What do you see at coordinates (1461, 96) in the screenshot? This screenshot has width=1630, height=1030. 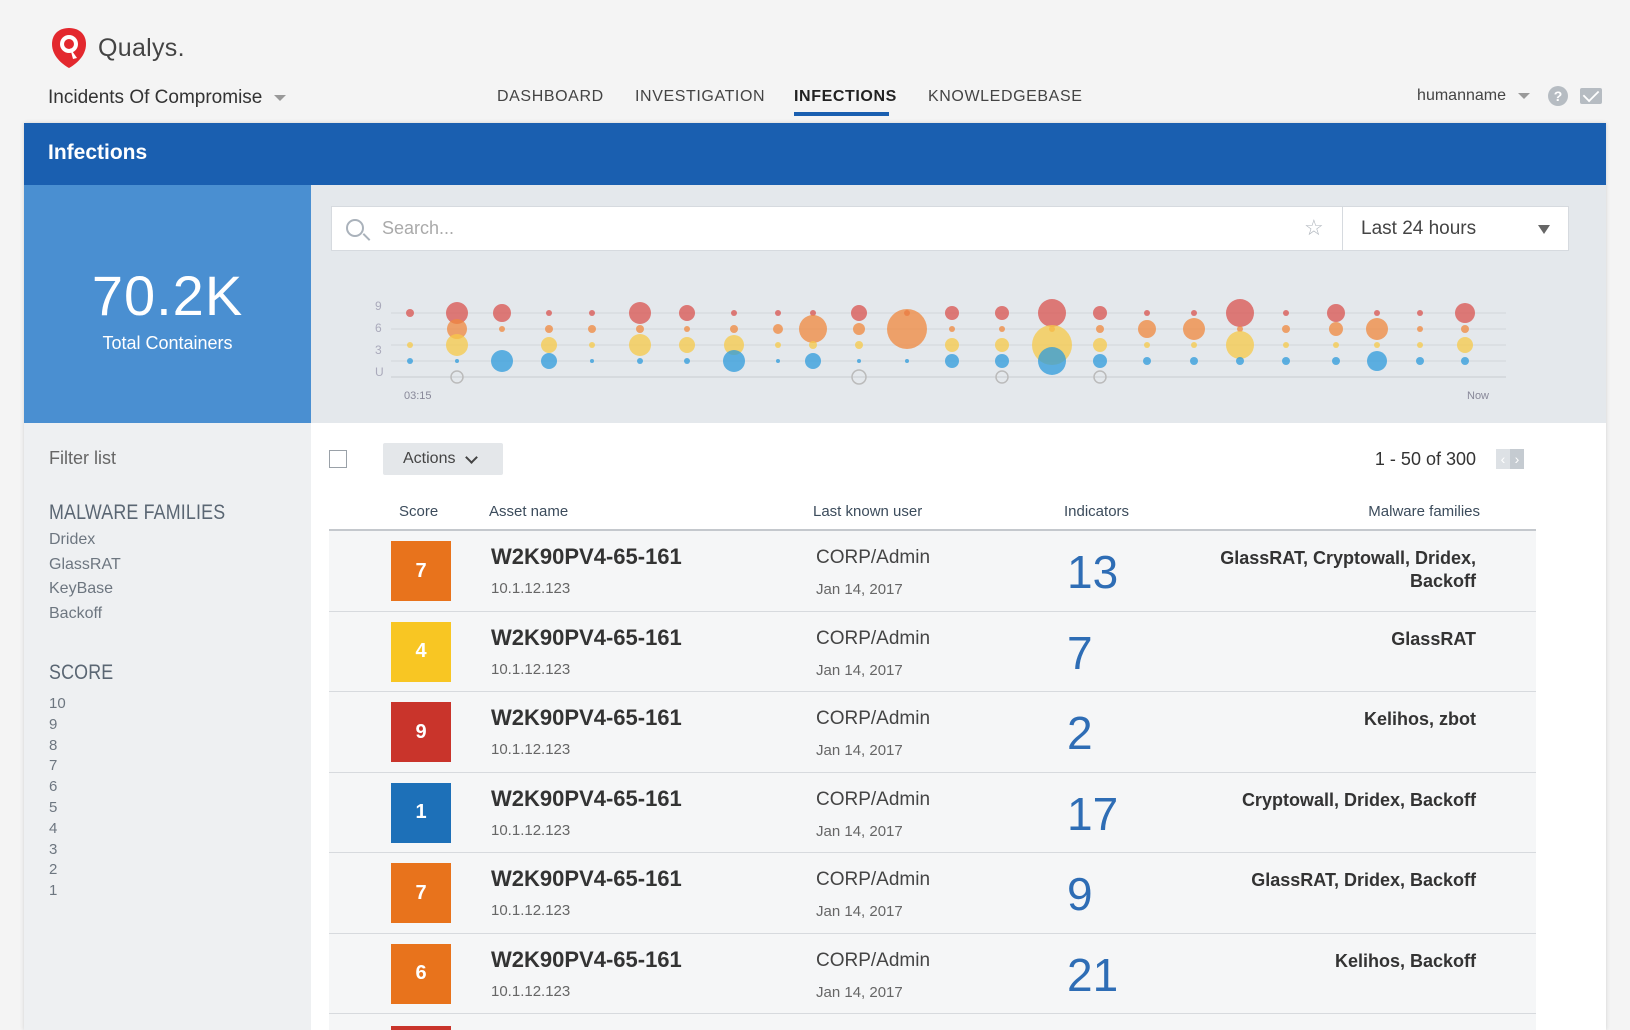 I see `user-menu: humanname` at bounding box center [1461, 96].